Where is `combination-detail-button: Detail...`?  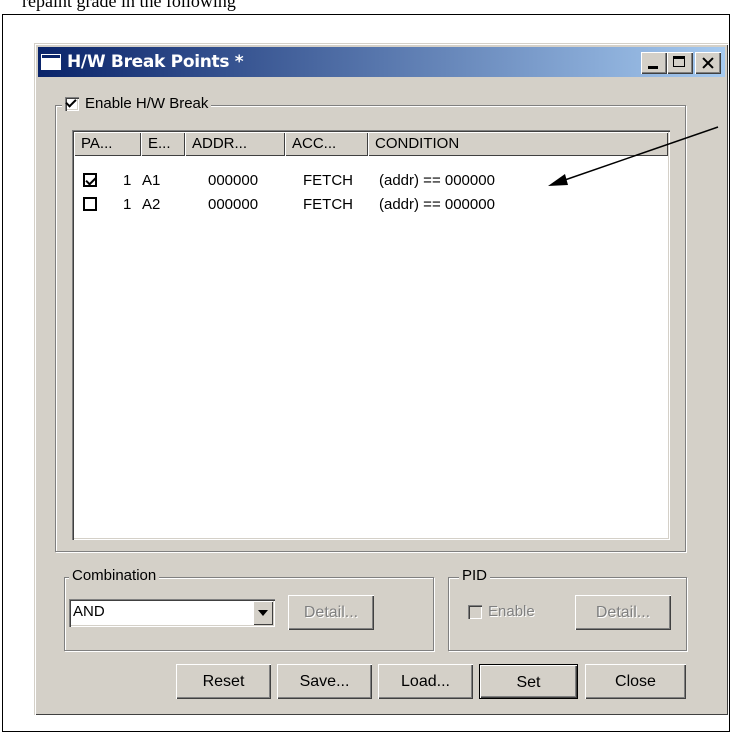
combination-detail-button: Detail... is located at coordinates (331, 612).